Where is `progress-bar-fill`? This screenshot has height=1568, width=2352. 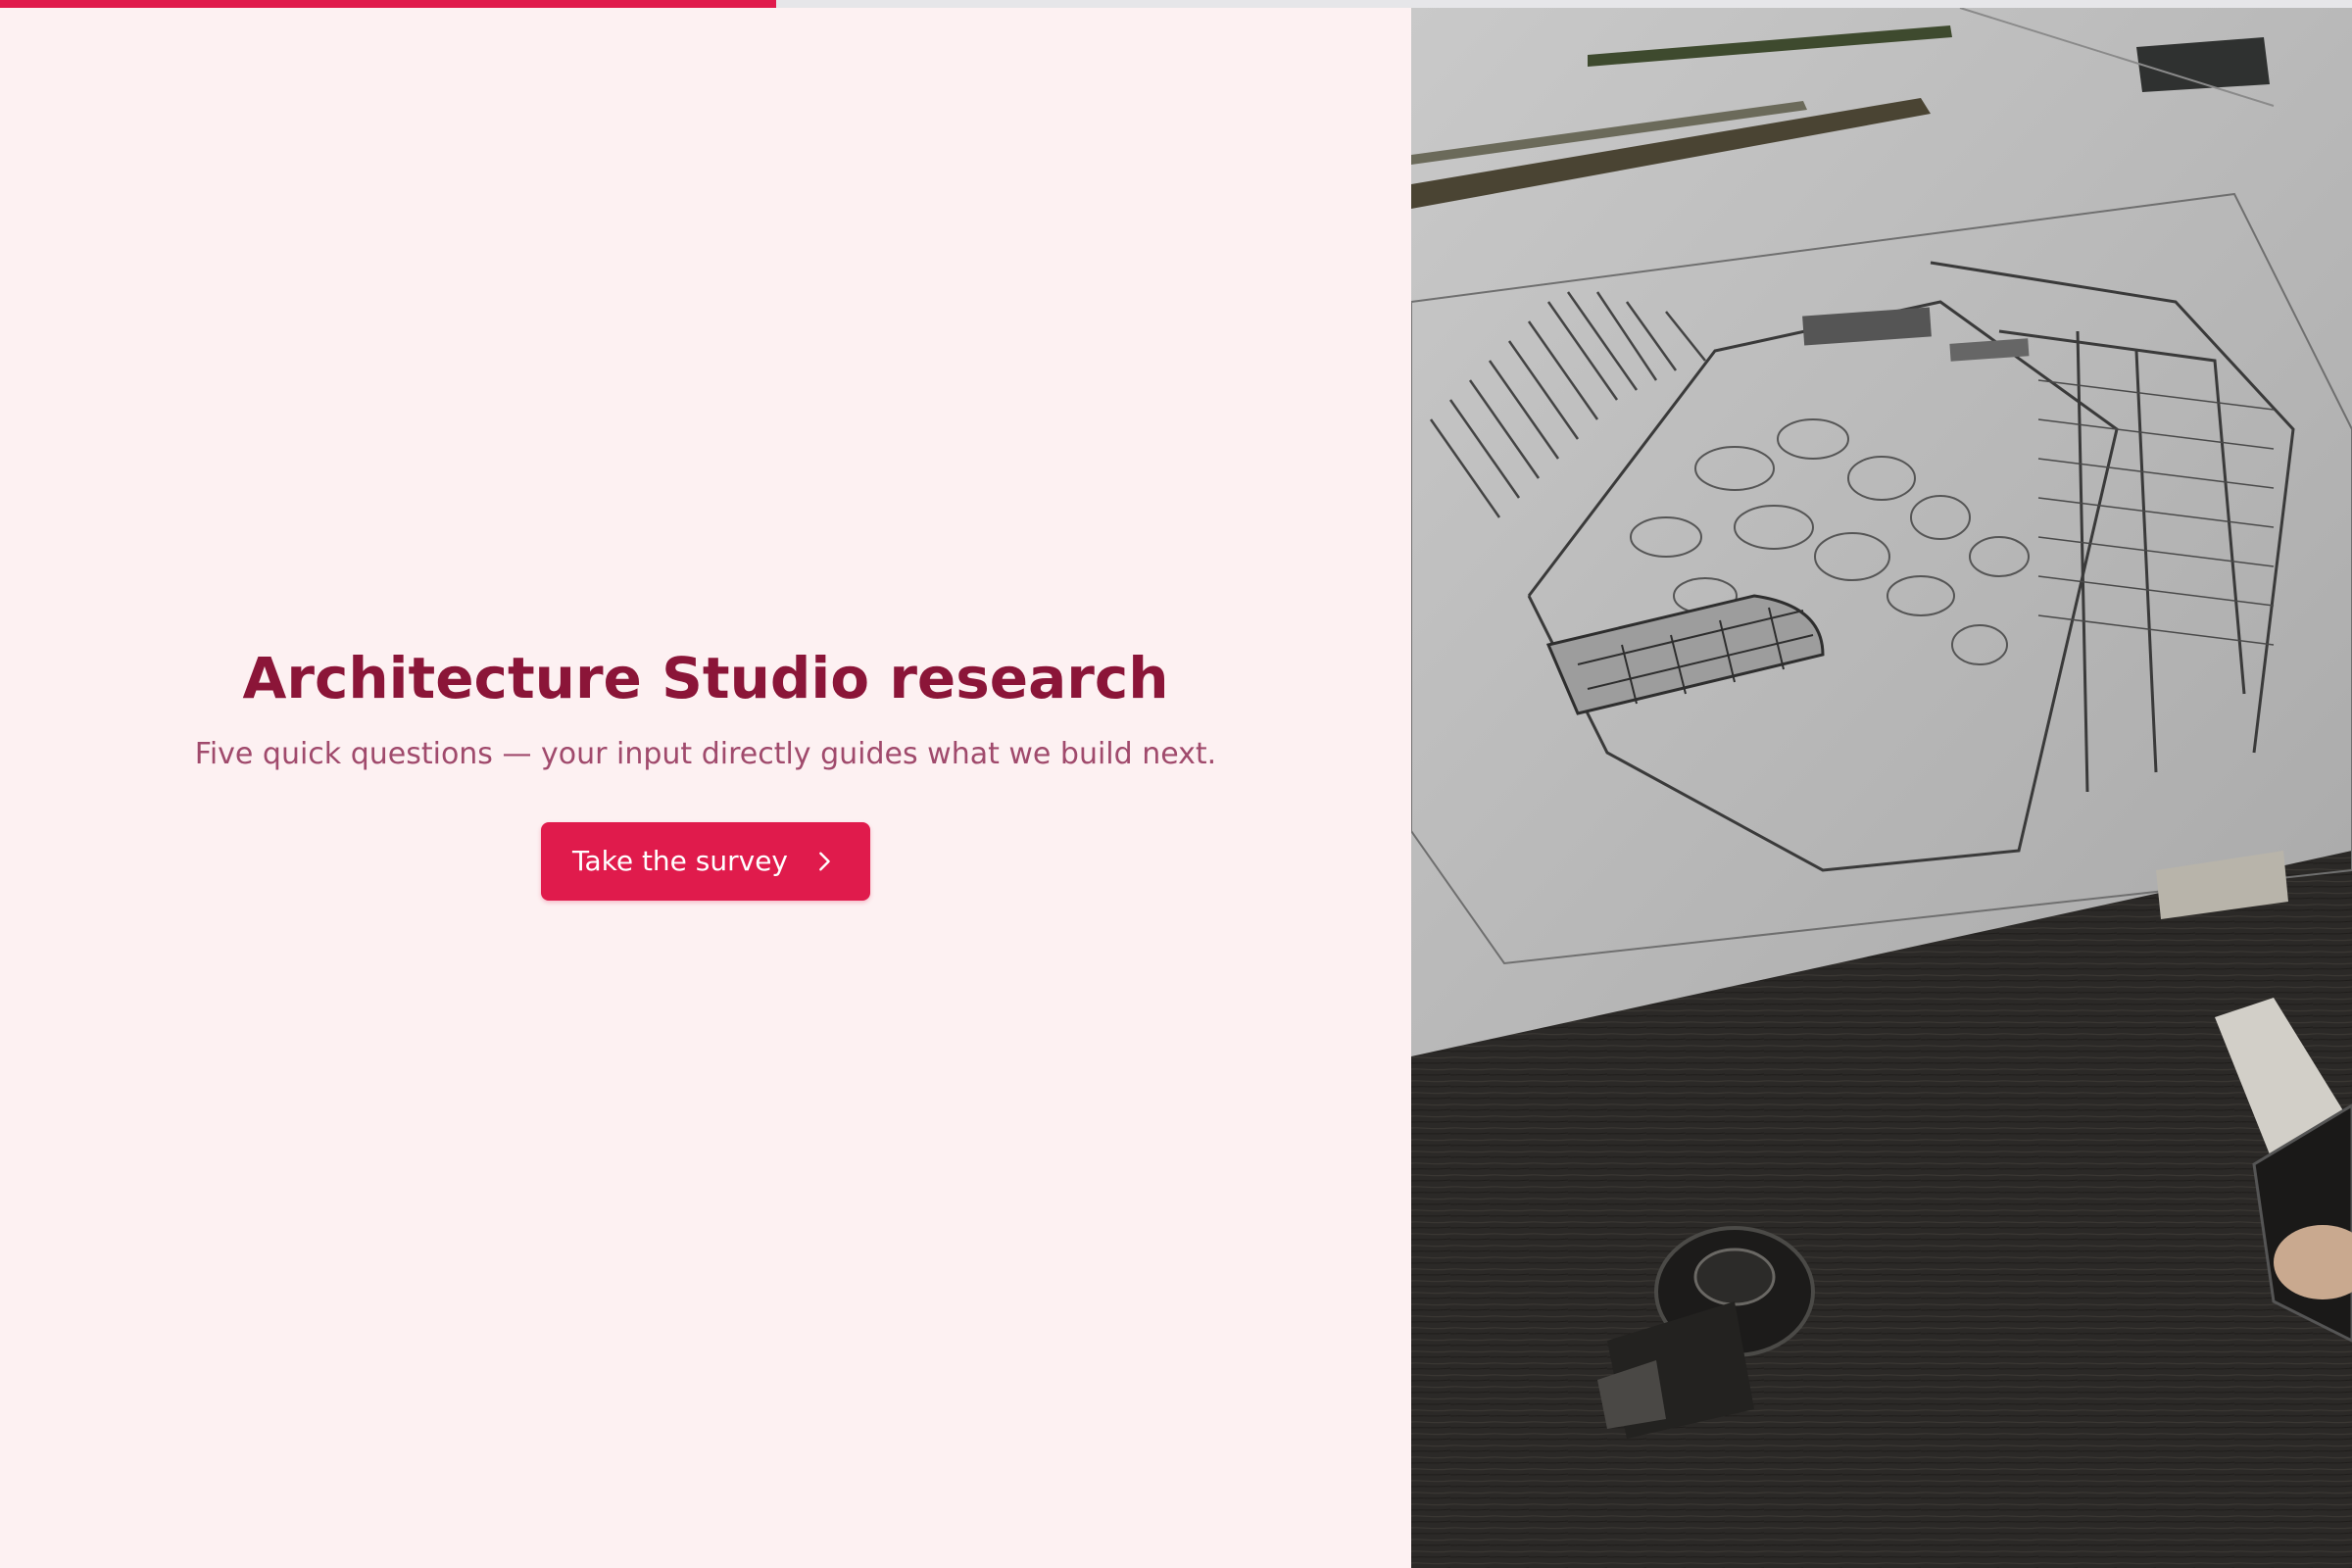
progress-bar-fill is located at coordinates (388, 4).